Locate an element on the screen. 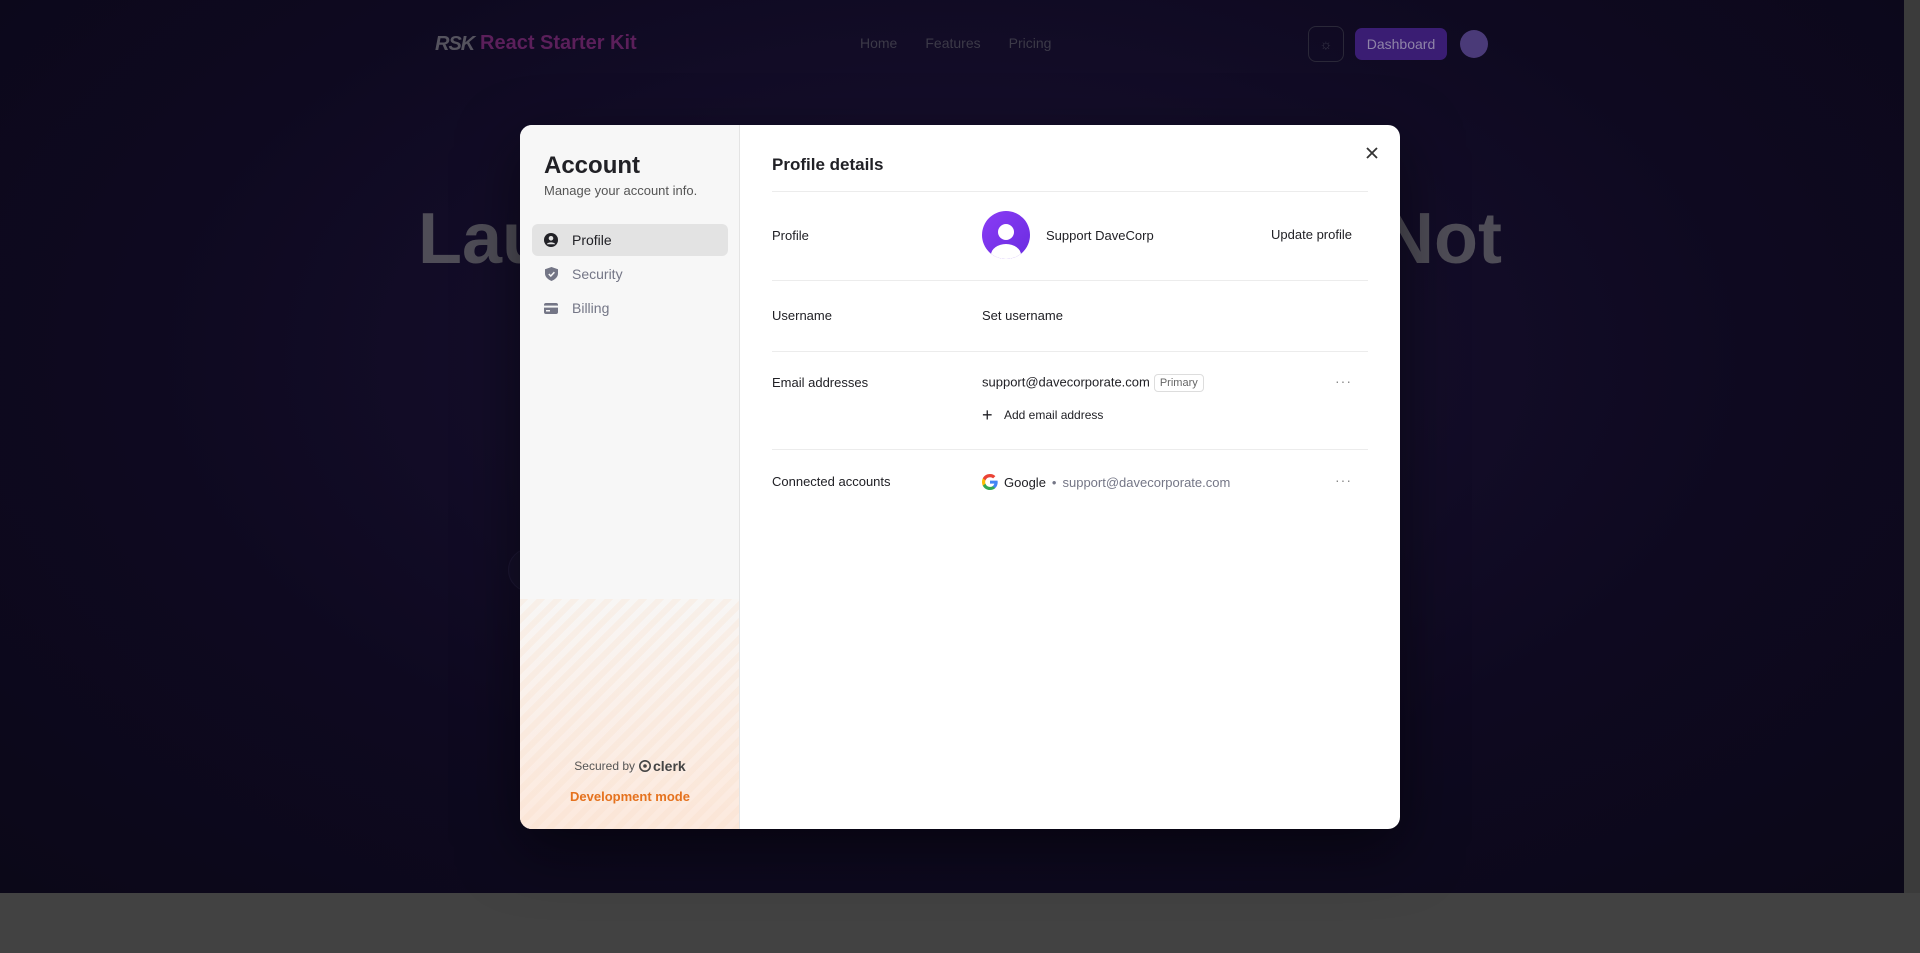  background-logo: RSK is located at coordinates (455, 44).